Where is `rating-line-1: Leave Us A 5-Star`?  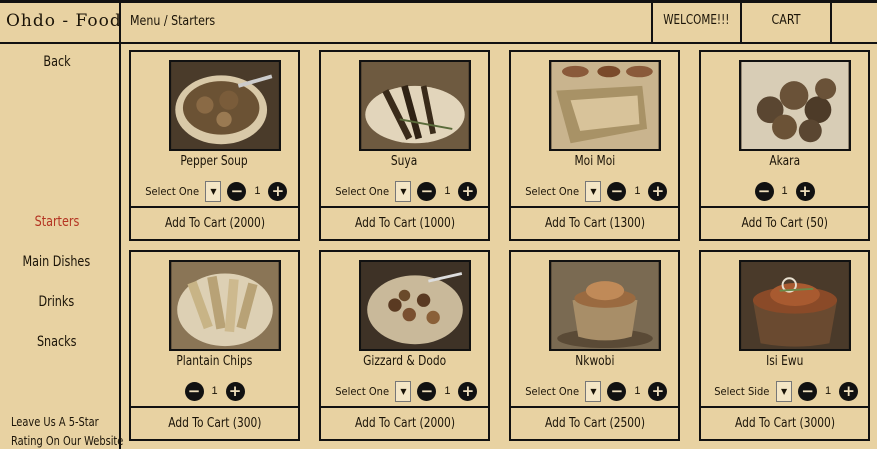 rating-line-1: Leave Us A 5-Star is located at coordinates (55, 422).